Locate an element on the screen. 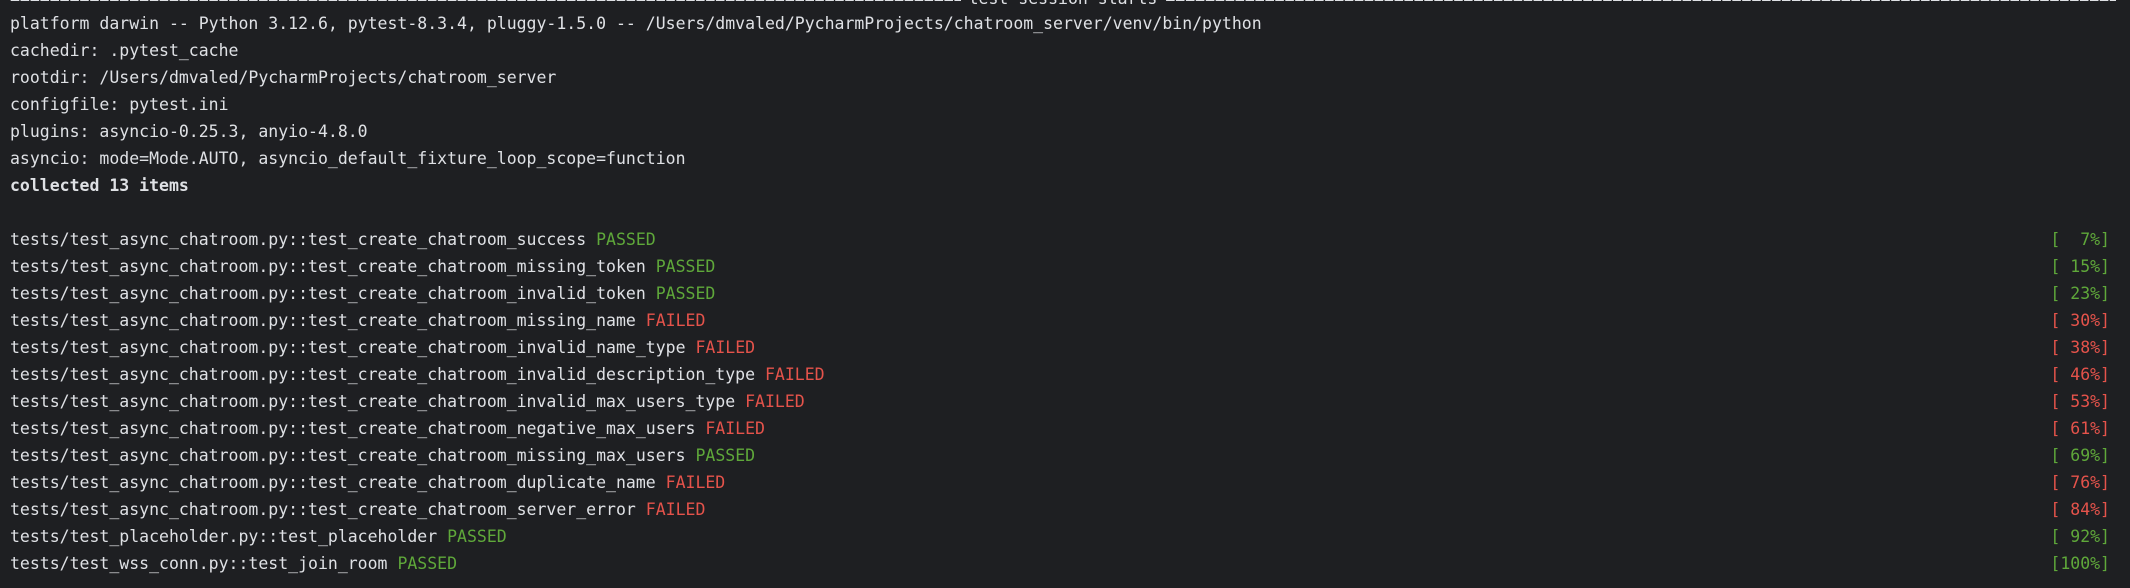 This screenshot has width=2130, height=588. cachedir-line: cachedir: .pytest_cache is located at coordinates (124, 50).